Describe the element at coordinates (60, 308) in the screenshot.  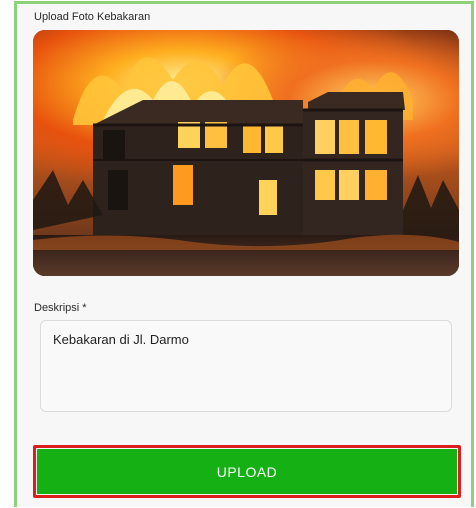
I see `description-label: Deskripsi *` at that location.